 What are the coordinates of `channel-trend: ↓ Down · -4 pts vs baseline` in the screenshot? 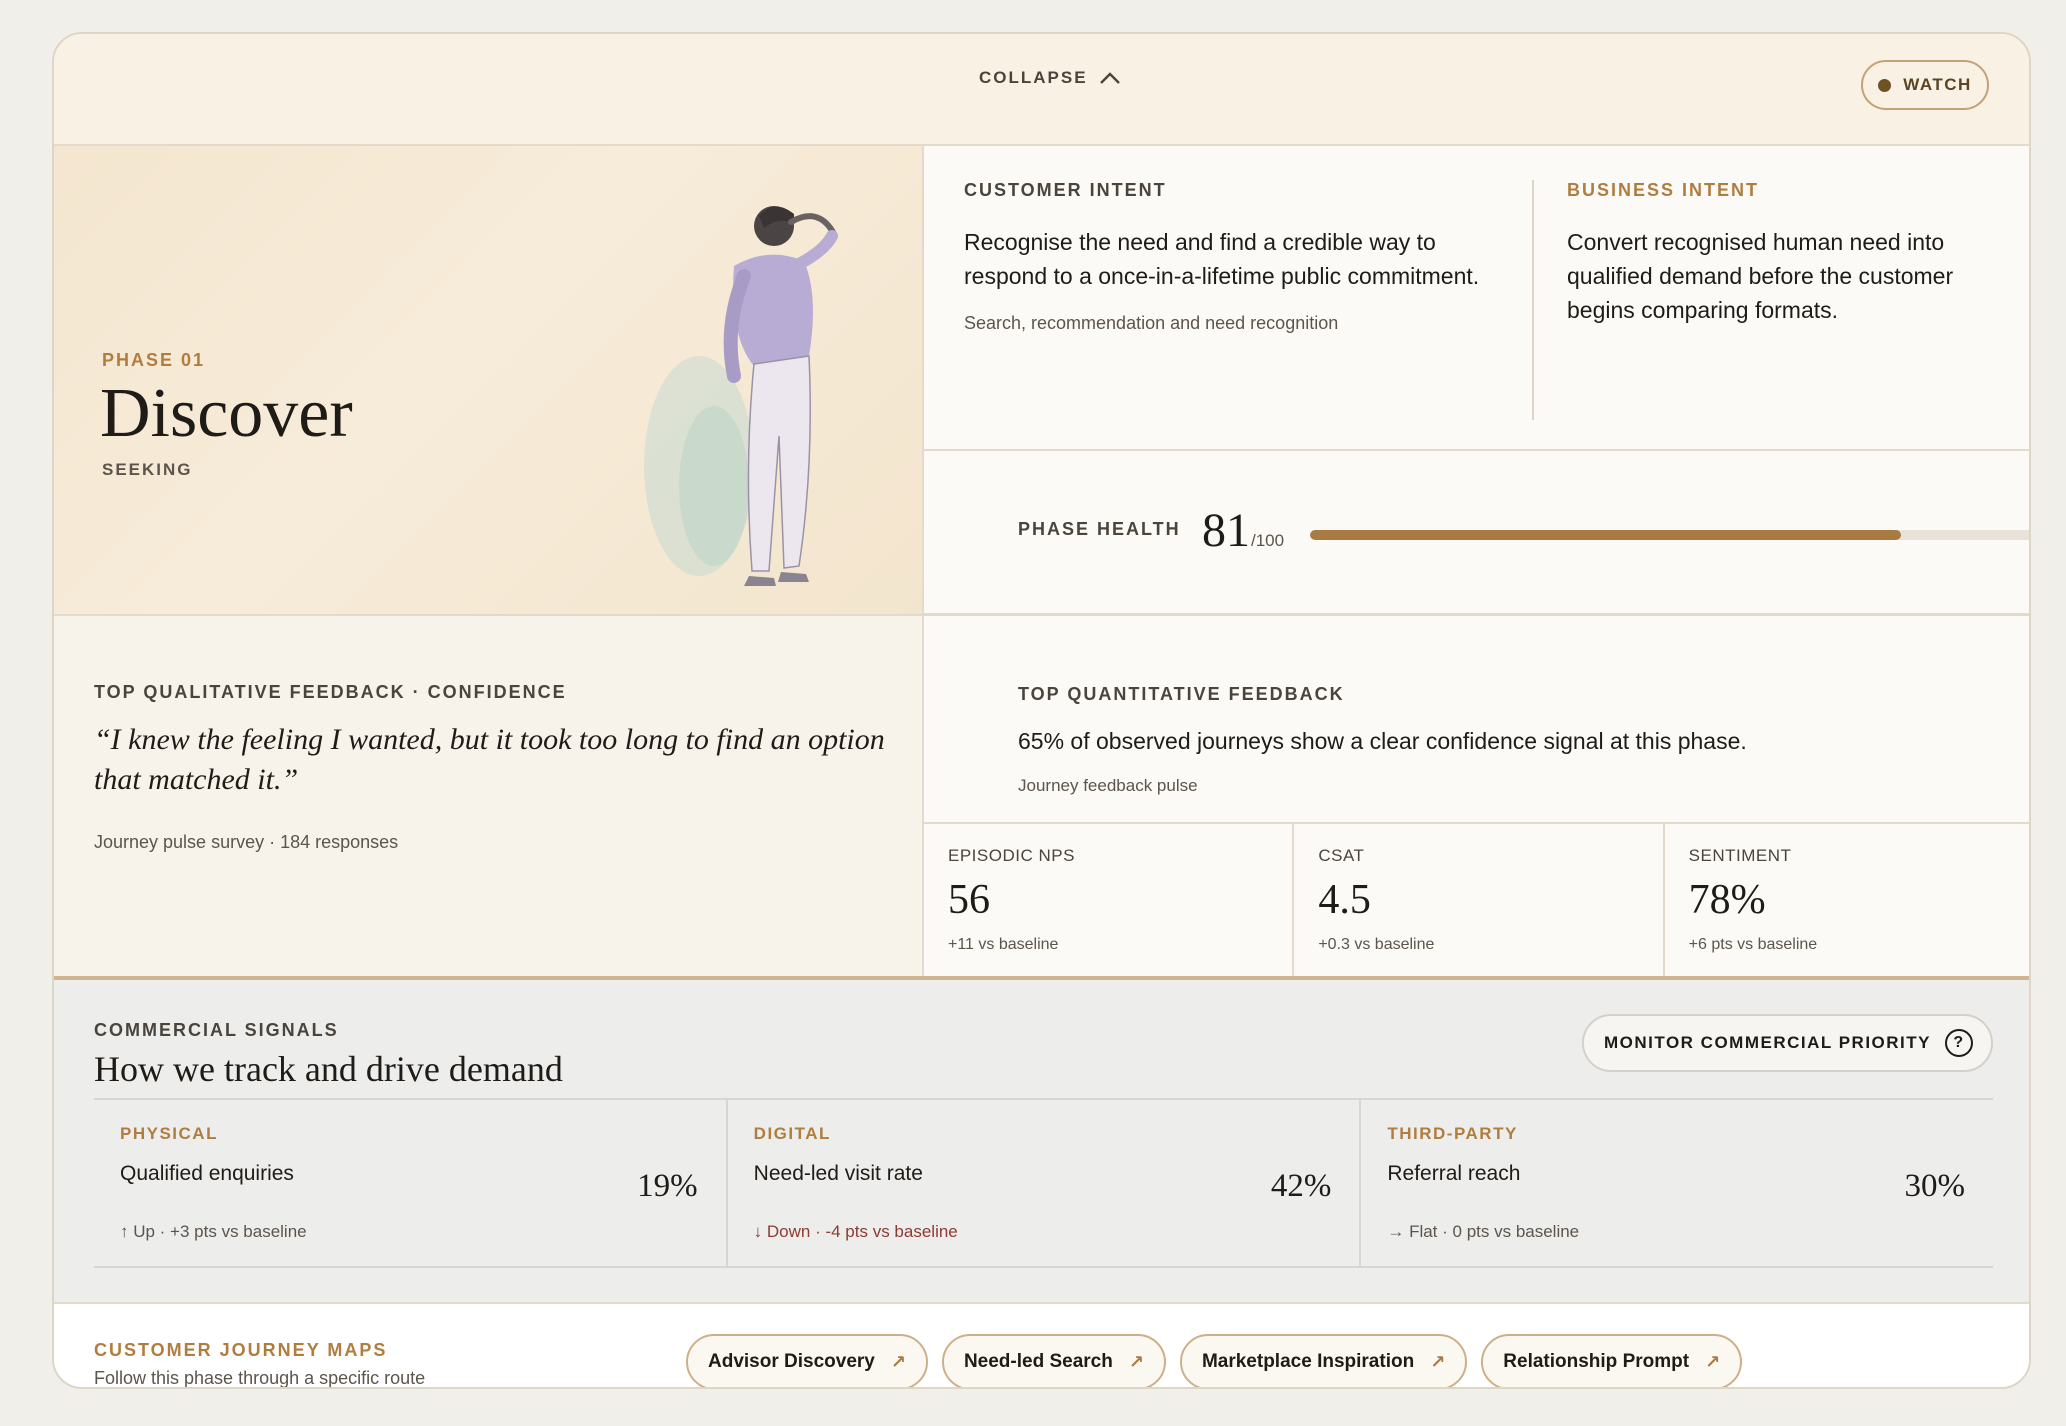 It's located at (855, 1231).